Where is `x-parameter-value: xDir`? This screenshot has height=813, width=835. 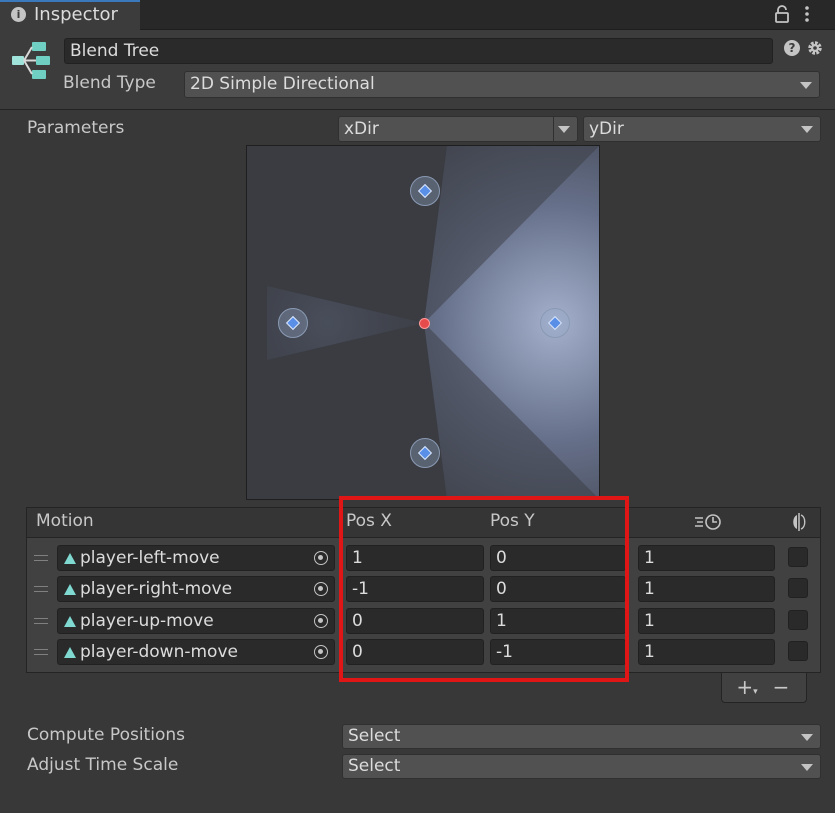
x-parameter-value: xDir is located at coordinates (361, 129).